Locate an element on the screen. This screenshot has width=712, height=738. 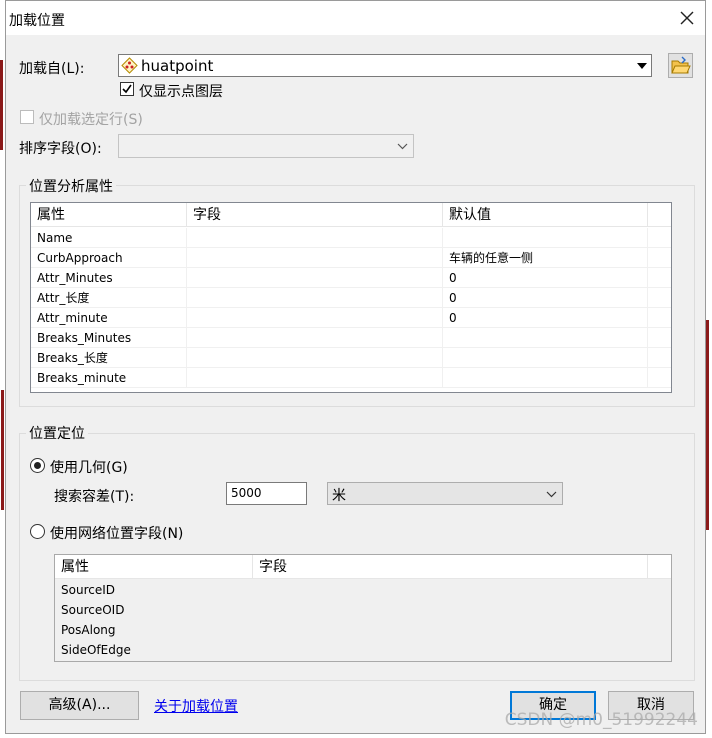
table-row: Attr_Minutes 0 is located at coordinates (351, 278).